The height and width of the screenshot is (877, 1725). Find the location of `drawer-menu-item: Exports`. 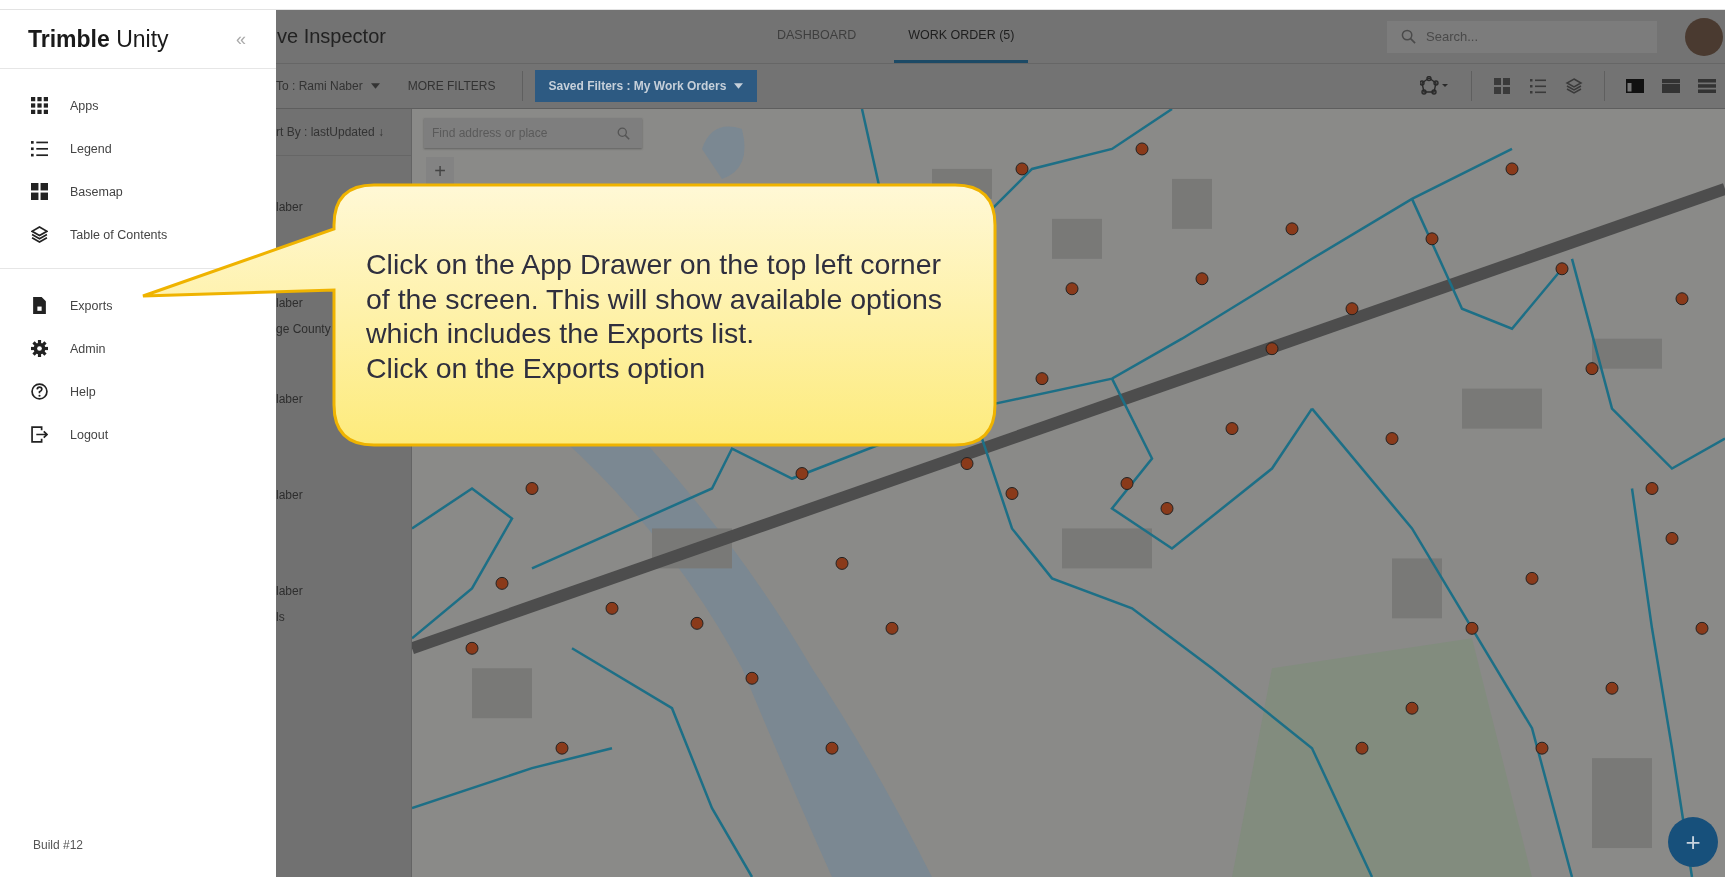

drawer-menu-item: Exports is located at coordinates (138, 305).